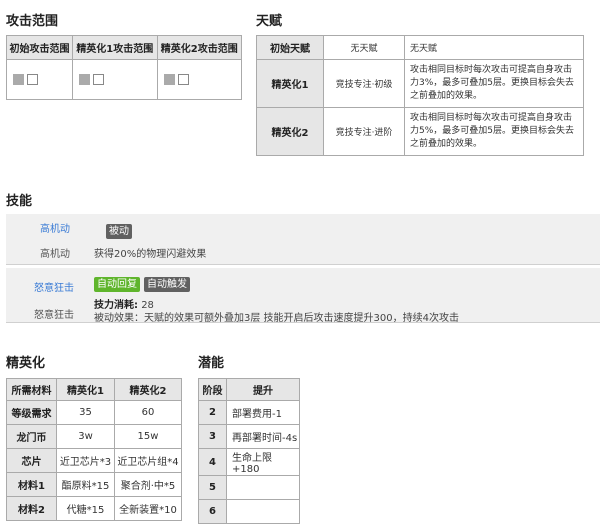 The height and width of the screenshot is (524, 600). Describe the element at coordinates (85, 436) in the screenshot. I see `elite-cell: 3w` at that location.